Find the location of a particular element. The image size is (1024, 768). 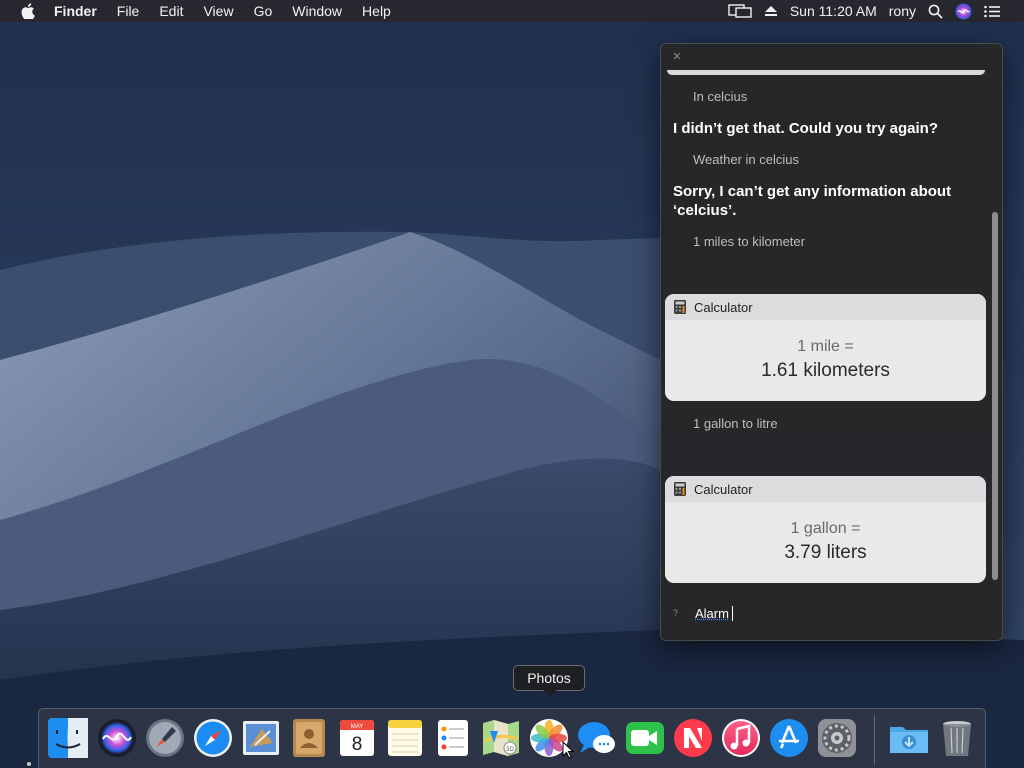

calculator-card: Calculator 1 mile = 1.61 kilometers is located at coordinates (825, 347).